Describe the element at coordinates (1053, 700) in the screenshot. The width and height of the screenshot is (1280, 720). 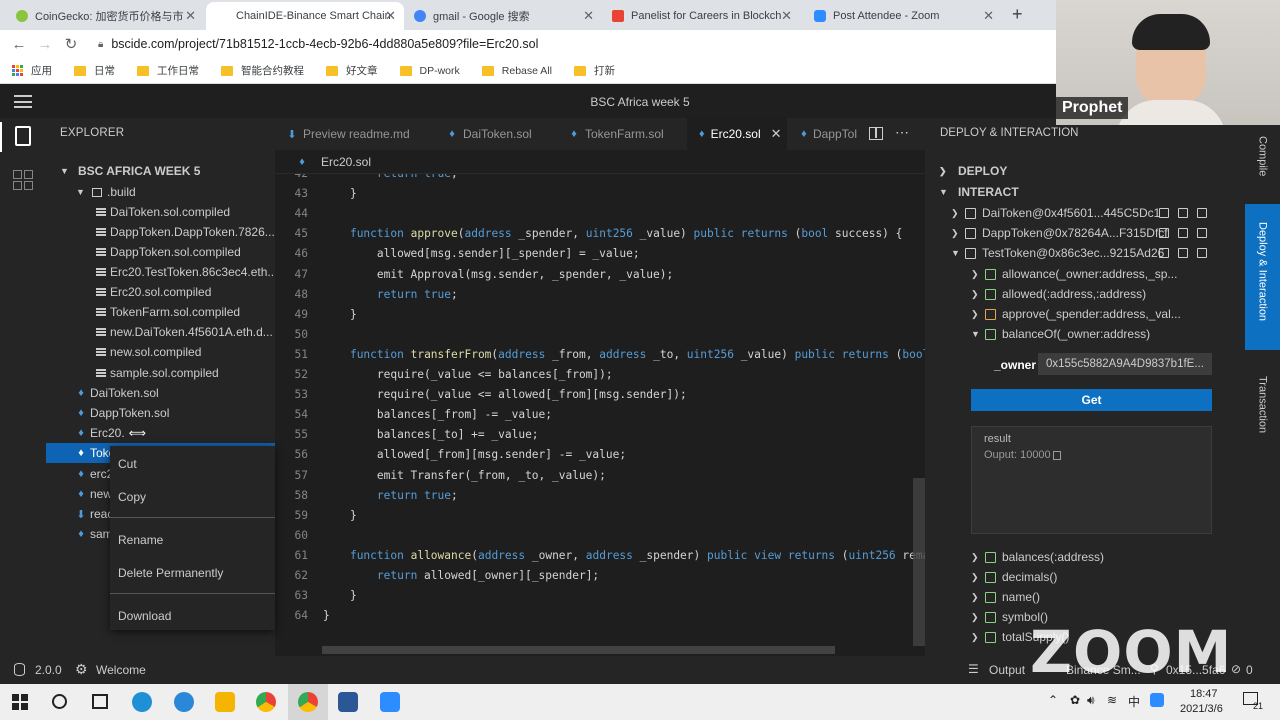
I see `tray-chevron-up-icon: ⌃` at that location.